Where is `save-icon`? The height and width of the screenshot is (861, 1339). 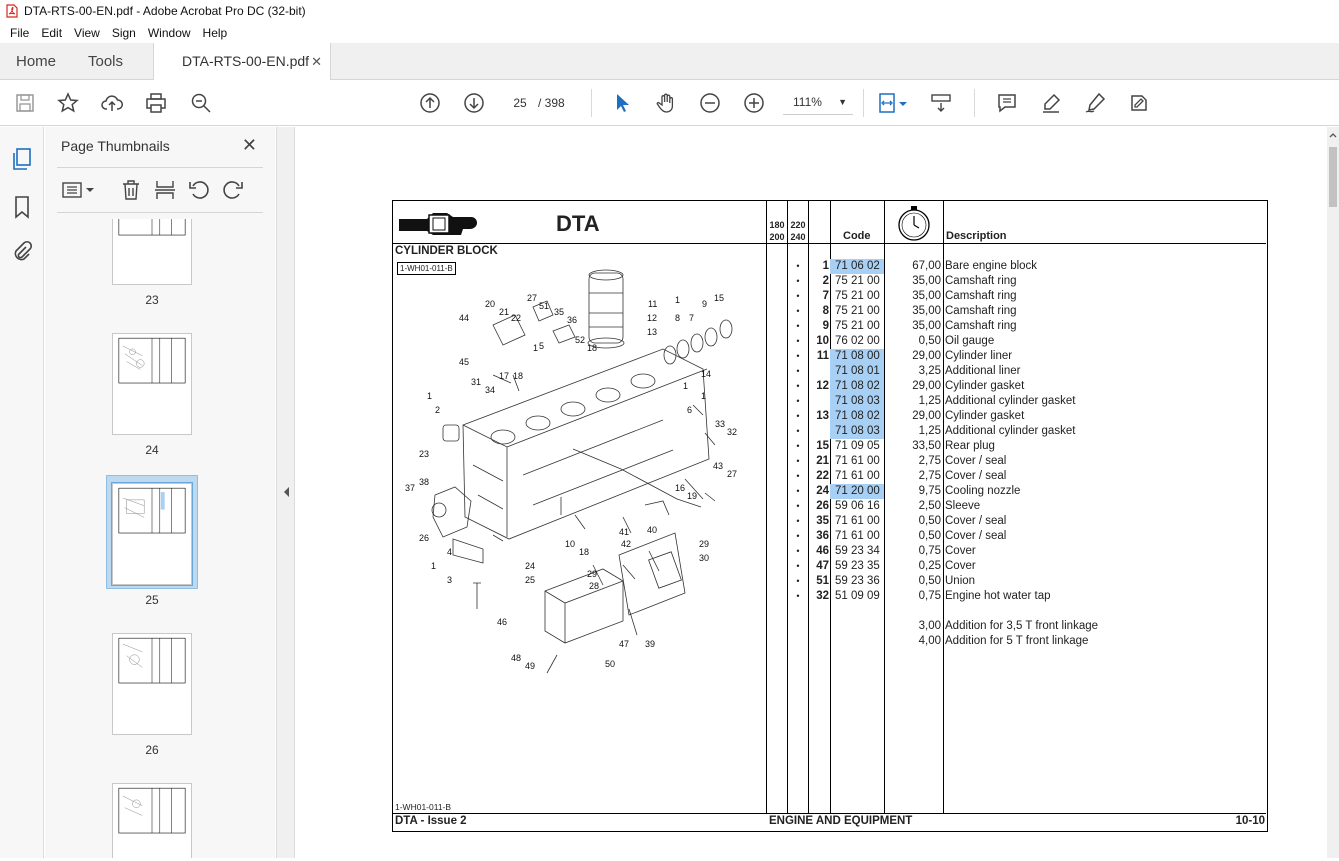 save-icon is located at coordinates (25, 103).